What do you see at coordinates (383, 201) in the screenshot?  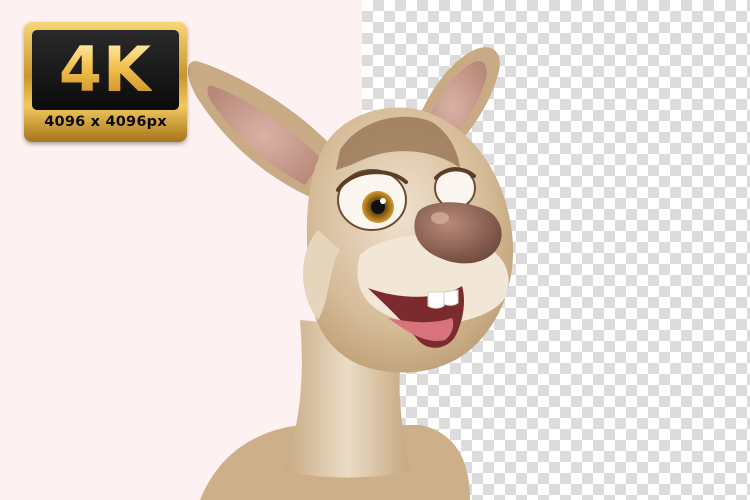 I see `left-eye-highlight` at bounding box center [383, 201].